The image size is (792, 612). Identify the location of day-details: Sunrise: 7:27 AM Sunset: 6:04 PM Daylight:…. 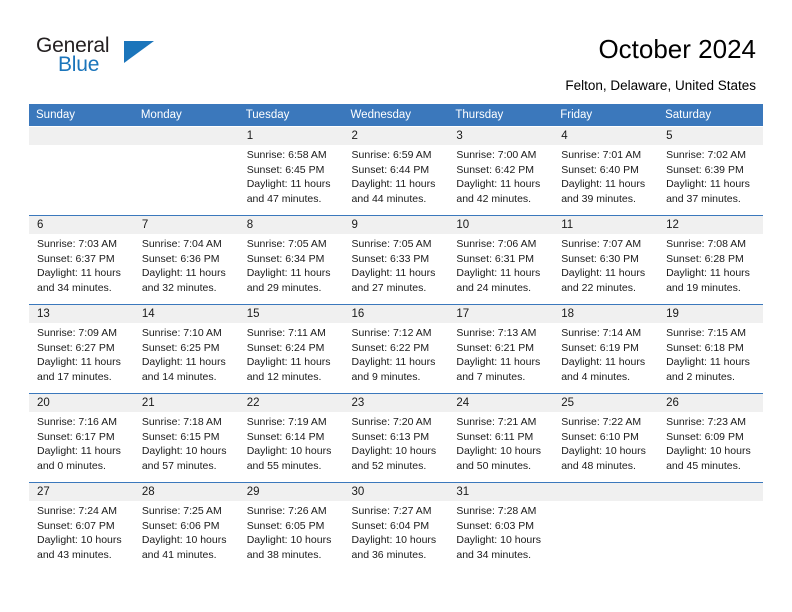
(396, 531).